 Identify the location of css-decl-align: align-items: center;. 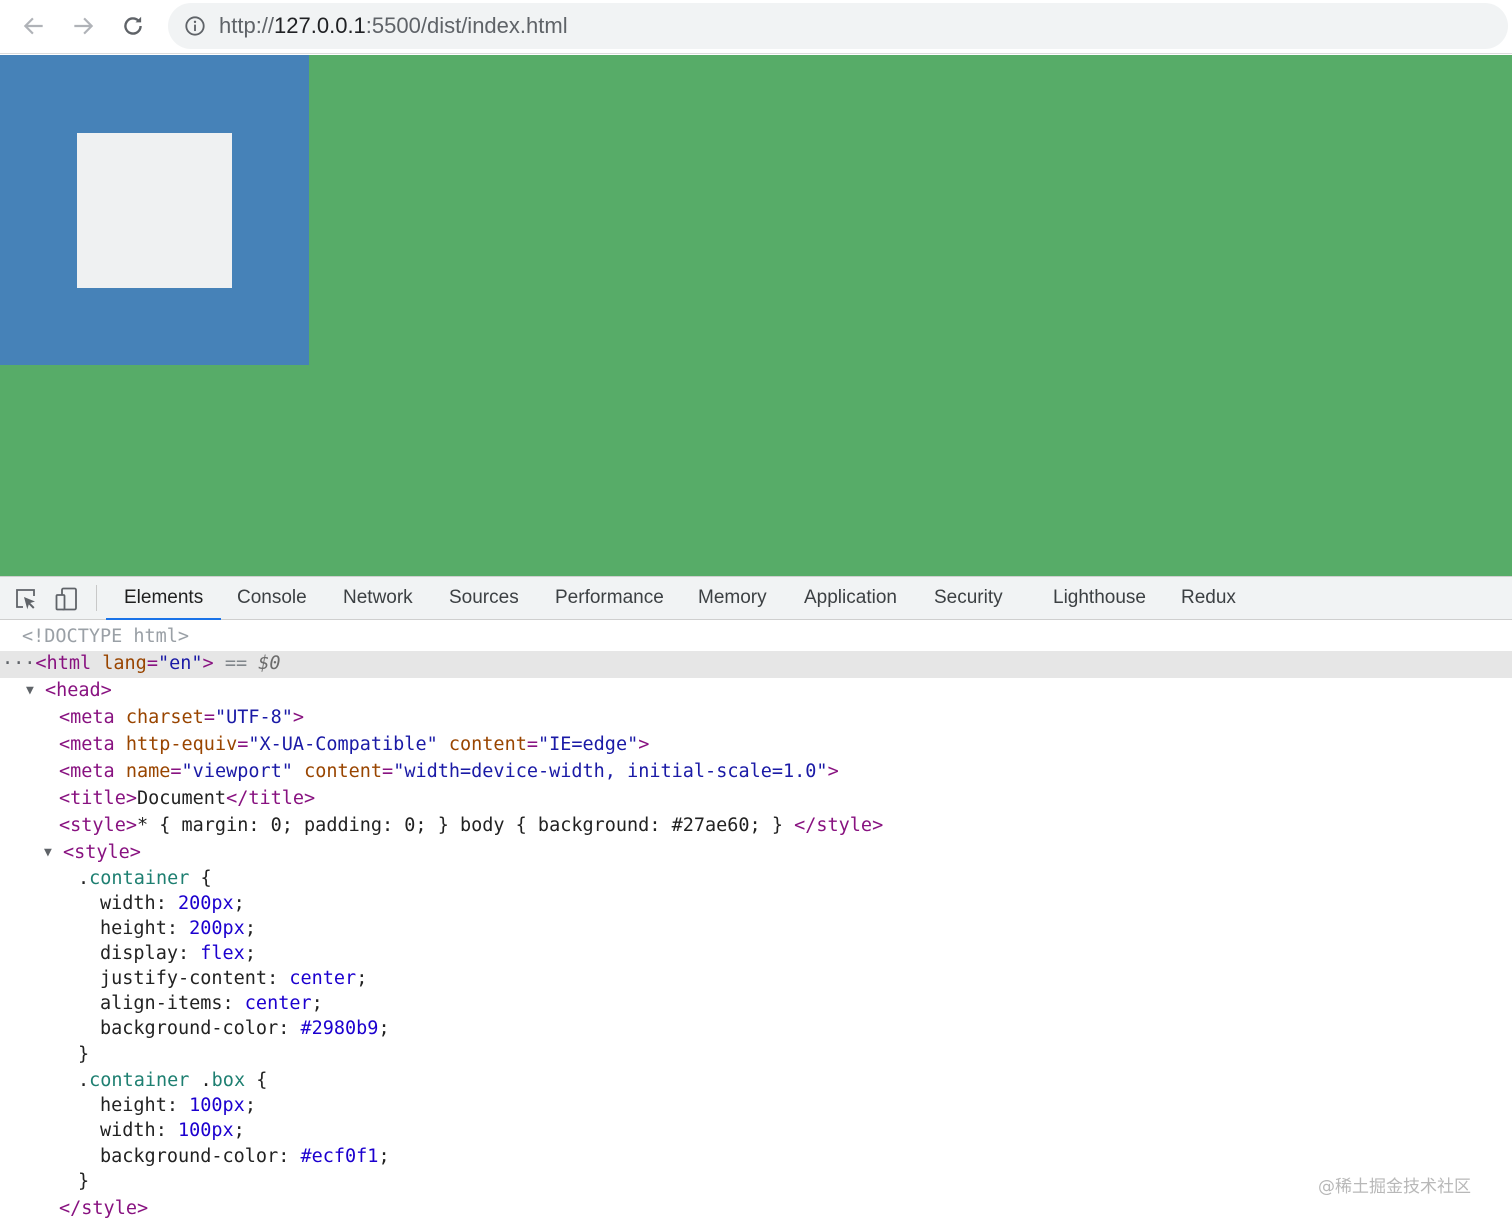
(211, 1003).